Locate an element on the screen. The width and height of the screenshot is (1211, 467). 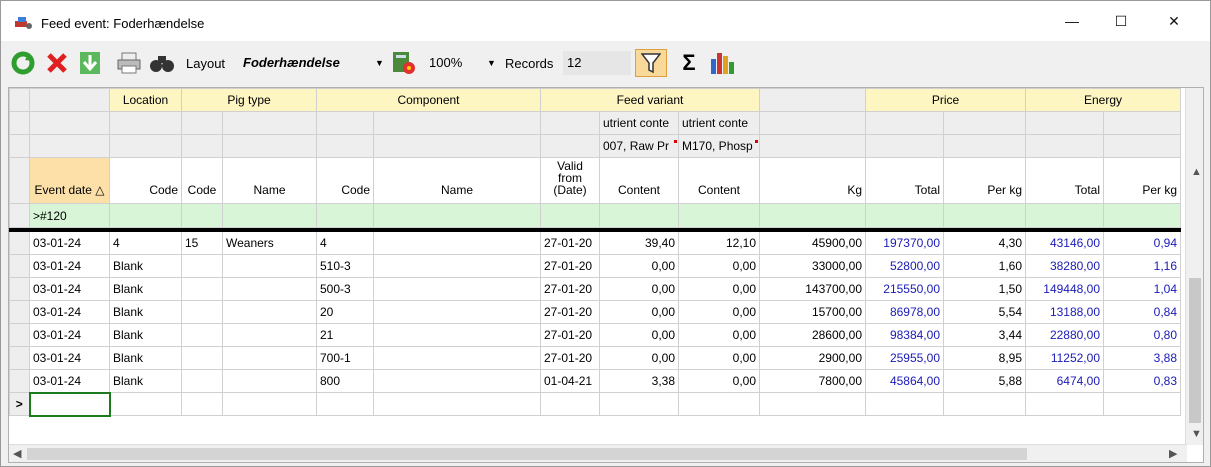
cell-energy-total: 149448,00 is located at coordinates (1064, 289).